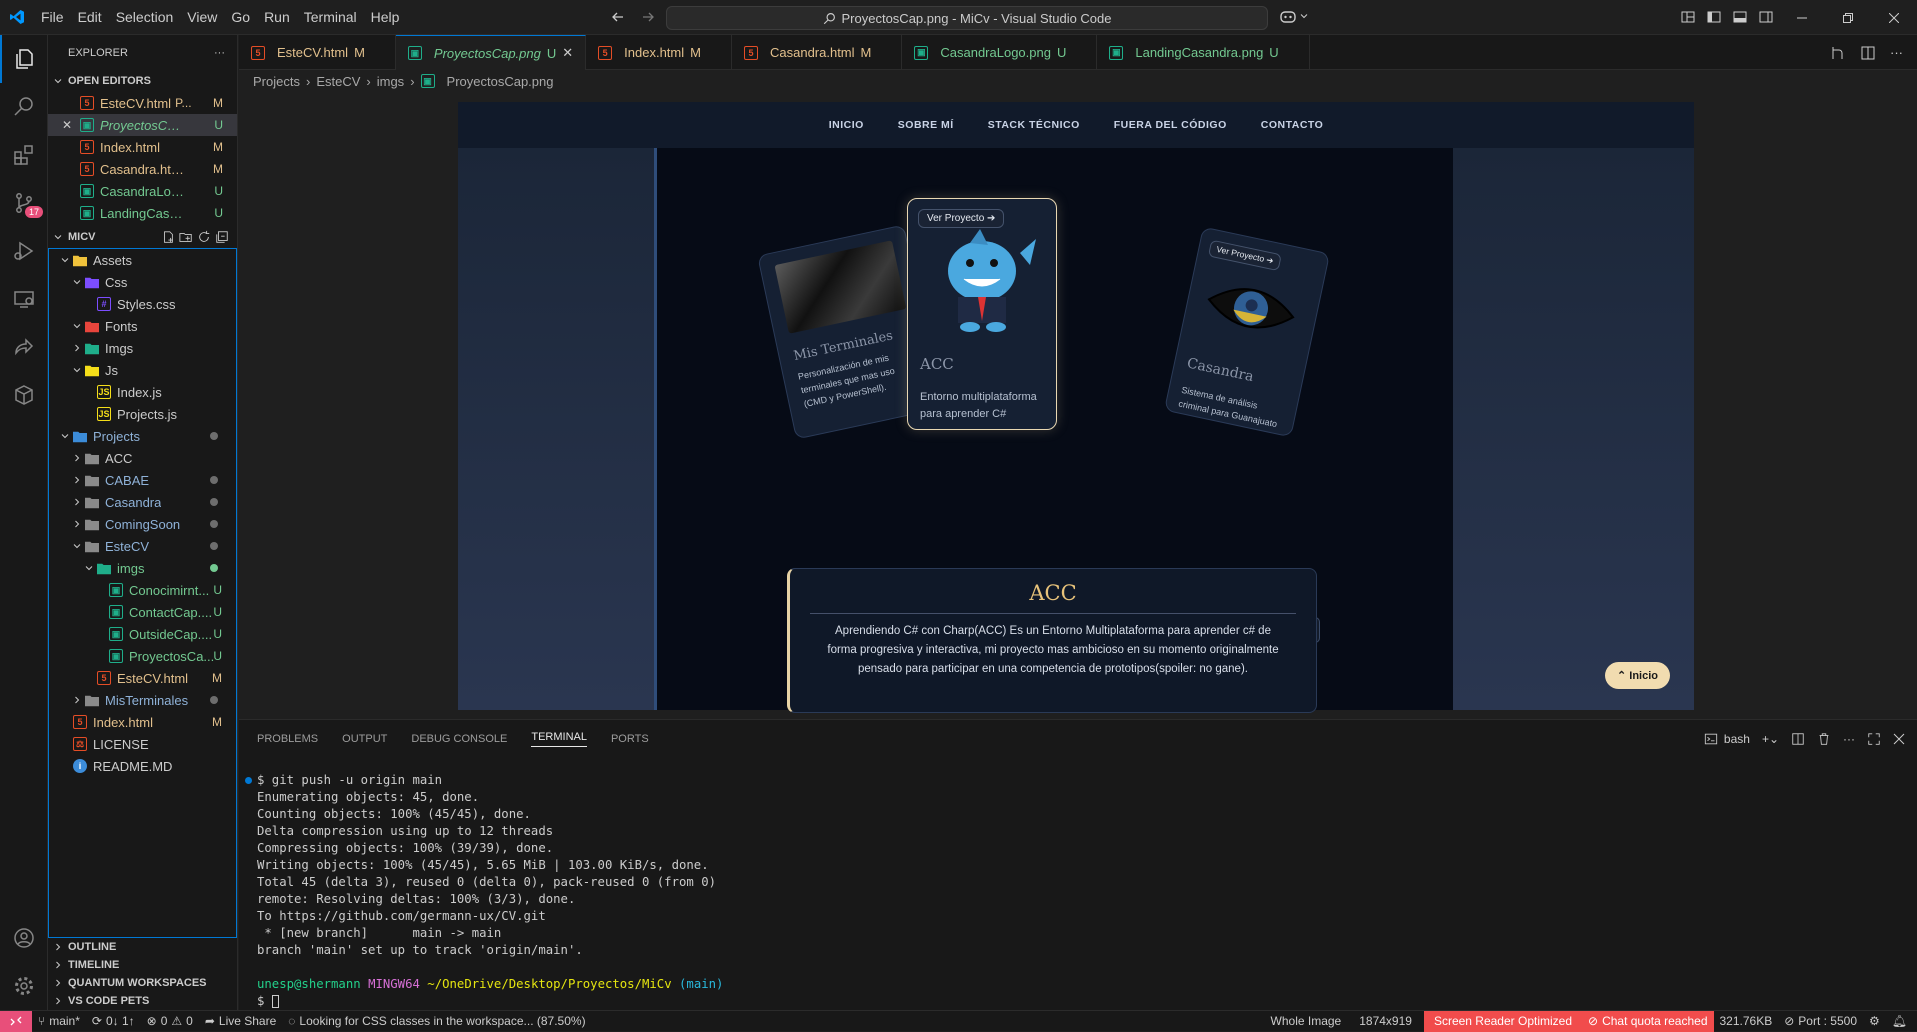 This screenshot has width=1917, height=1032. Describe the element at coordinates (142, 81) in the screenshot. I see `open-editors-header: OPEN EDITORS` at that location.